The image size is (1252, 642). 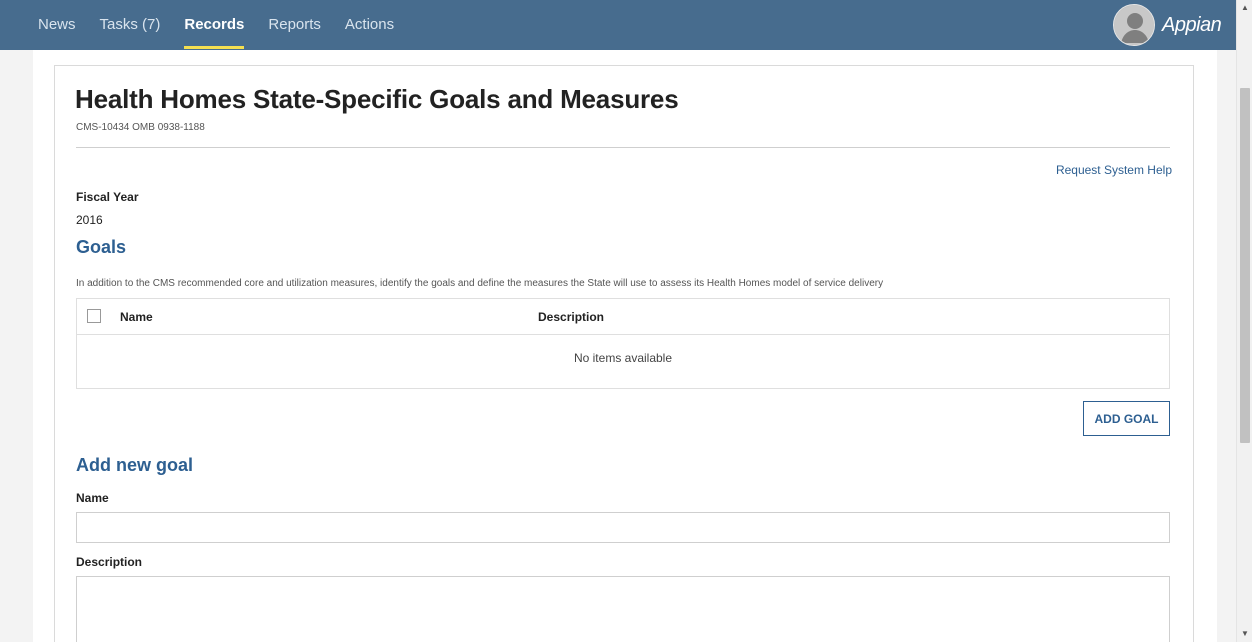 I want to click on nav-item-records: Records, so click(x=214, y=25).